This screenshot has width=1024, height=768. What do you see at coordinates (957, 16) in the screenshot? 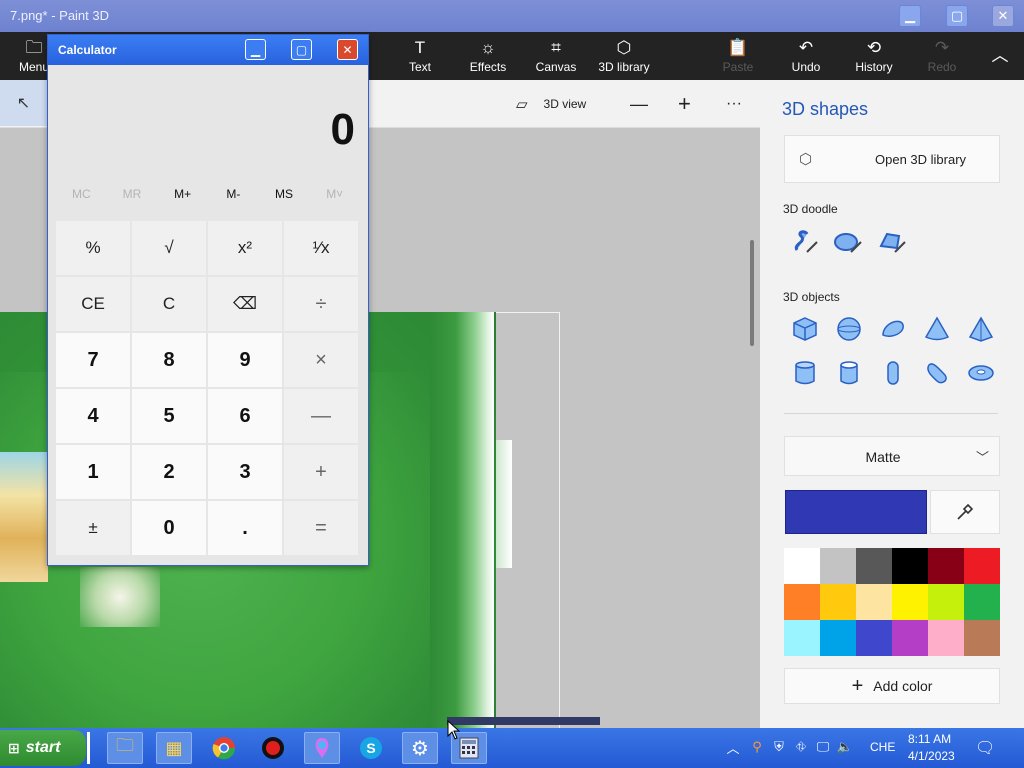
I see `maximize-button: ▢` at bounding box center [957, 16].